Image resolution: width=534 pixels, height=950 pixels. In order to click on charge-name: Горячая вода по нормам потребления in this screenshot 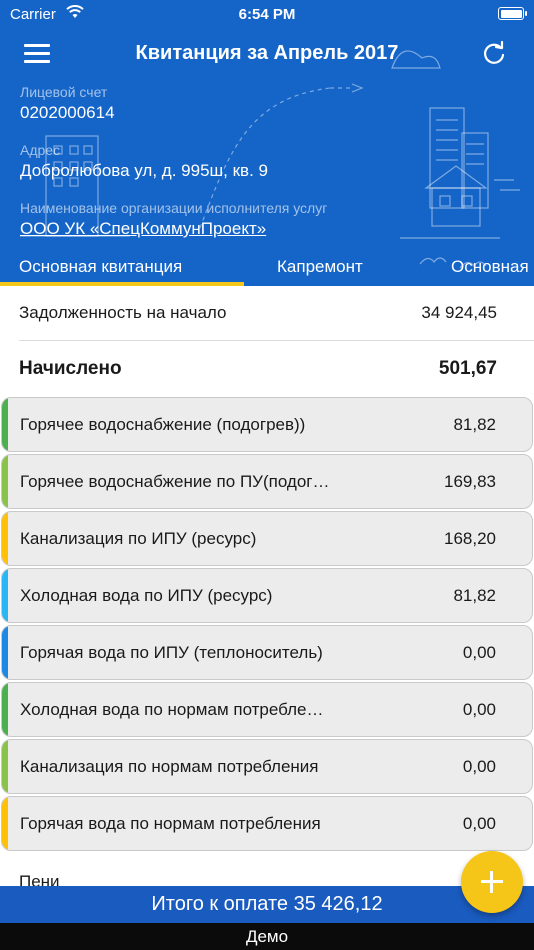, I will do `click(170, 823)`.